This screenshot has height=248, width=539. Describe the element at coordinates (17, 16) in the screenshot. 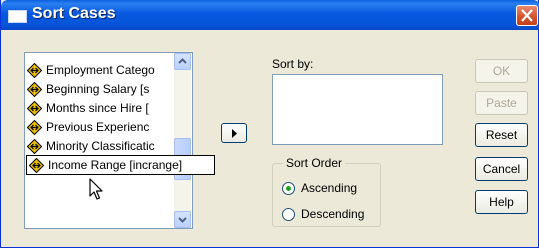

I see `window-icon` at that location.